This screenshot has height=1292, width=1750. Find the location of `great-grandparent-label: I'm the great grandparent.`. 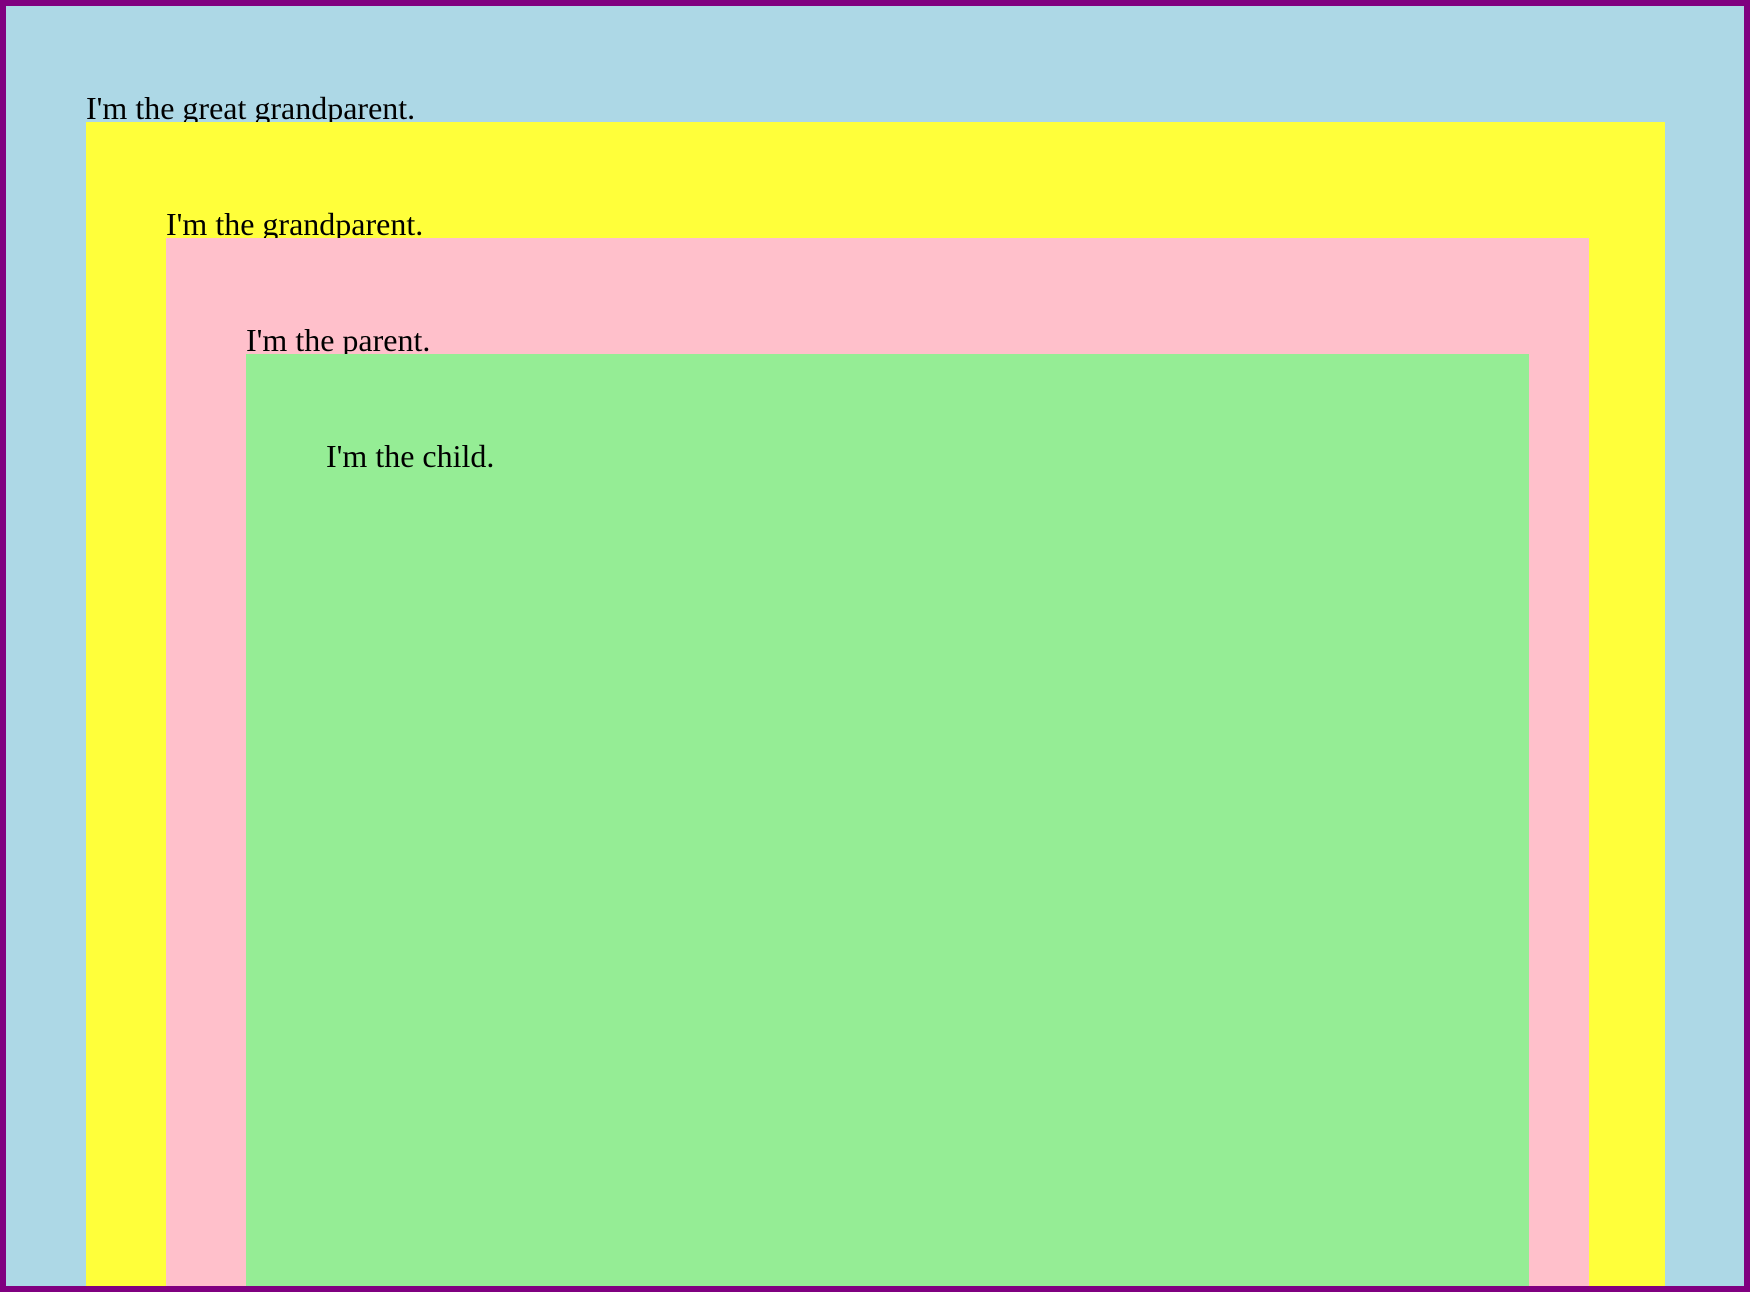

great-grandparent-label: I'm the great grandparent. is located at coordinates (251, 108).